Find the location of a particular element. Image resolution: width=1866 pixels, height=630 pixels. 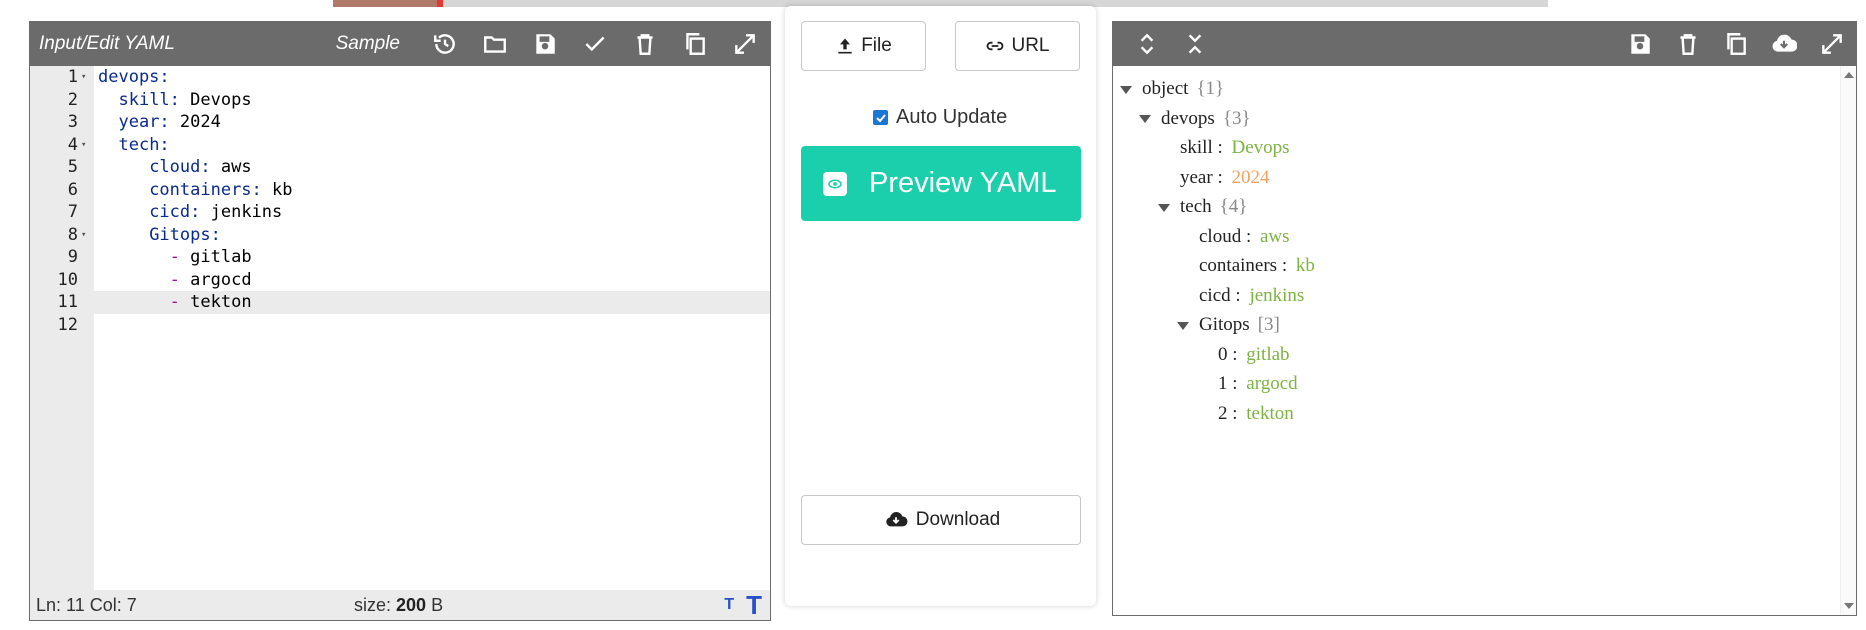

preview-yaml-button: Preview YAML is located at coordinates (941, 183).